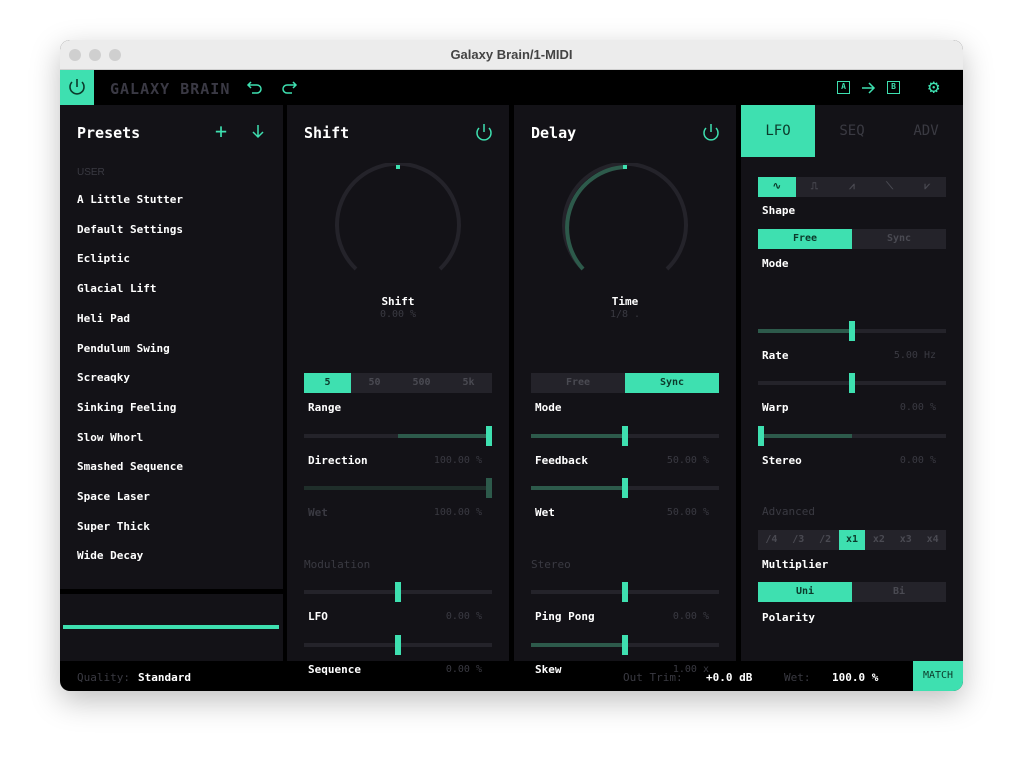  Describe the element at coordinates (771, 540) in the screenshot. I see `multiplier-option: /4` at that location.